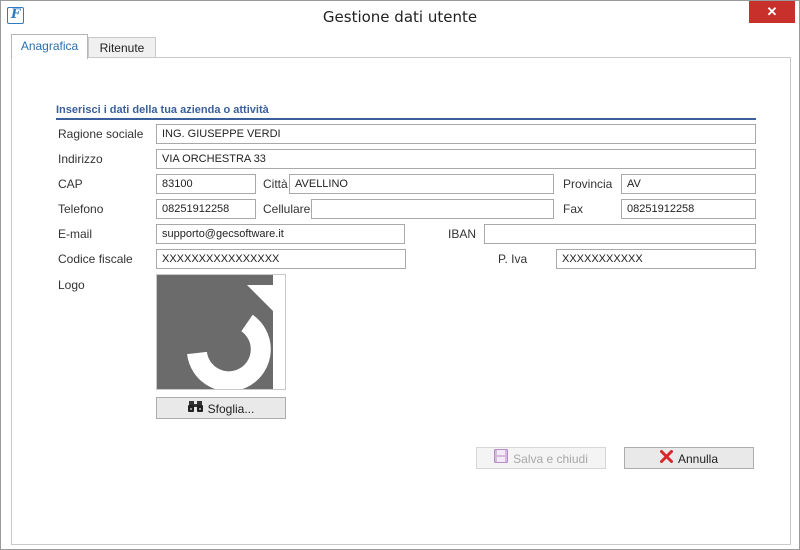 The image size is (800, 550). I want to click on close-button: ✕, so click(772, 12).